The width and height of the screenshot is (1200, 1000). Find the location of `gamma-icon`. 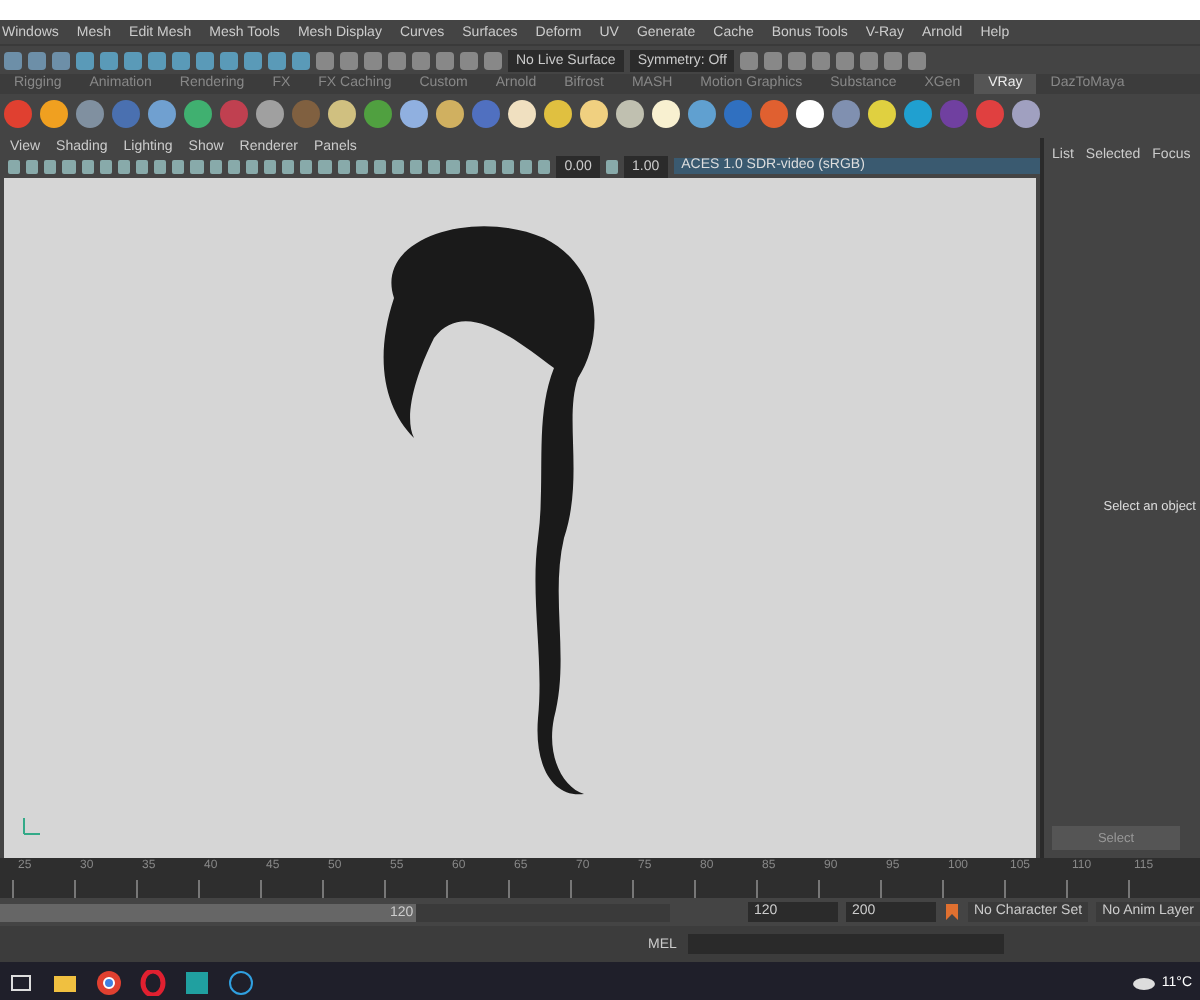

gamma-icon is located at coordinates (611, 166).